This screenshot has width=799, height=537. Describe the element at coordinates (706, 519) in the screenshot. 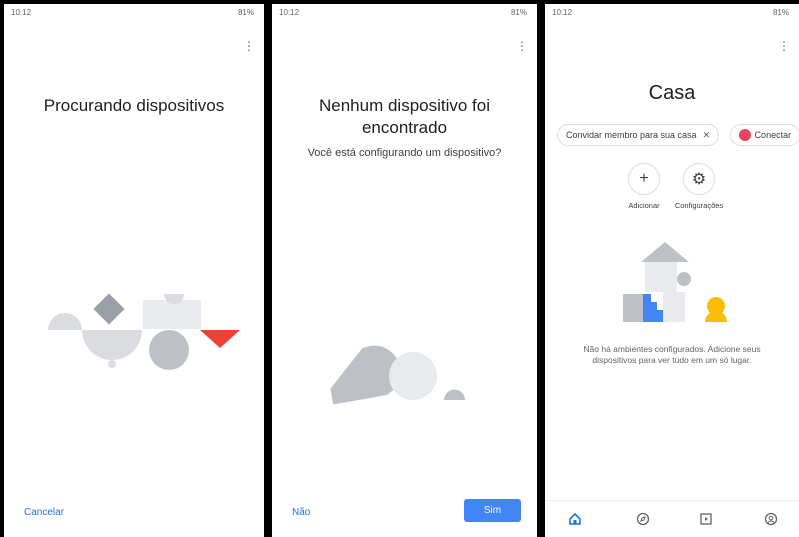

I see `media-icon` at that location.